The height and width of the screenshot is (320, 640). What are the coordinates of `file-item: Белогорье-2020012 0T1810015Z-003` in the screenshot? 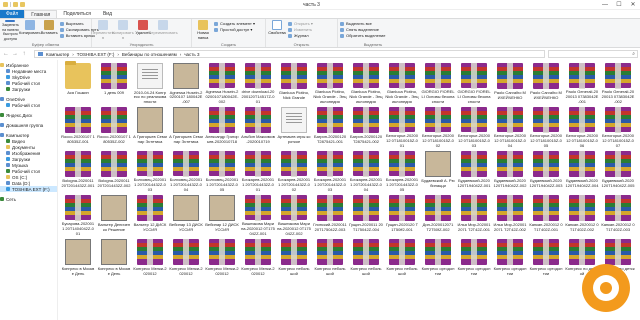 It's located at (474, 126).